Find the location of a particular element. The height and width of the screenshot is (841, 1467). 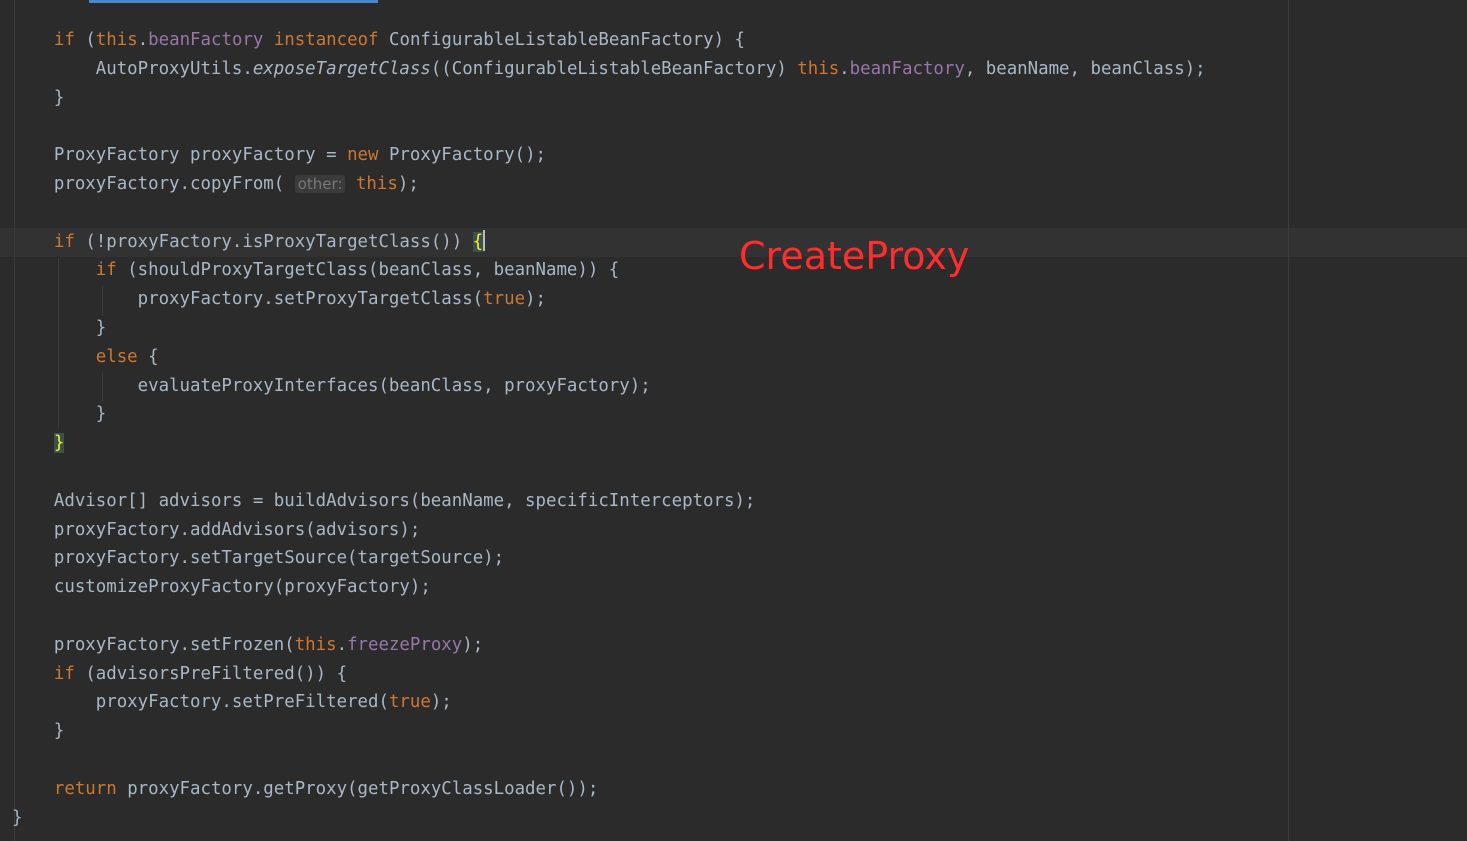

matched-brace: } is located at coordinates (59, 443).